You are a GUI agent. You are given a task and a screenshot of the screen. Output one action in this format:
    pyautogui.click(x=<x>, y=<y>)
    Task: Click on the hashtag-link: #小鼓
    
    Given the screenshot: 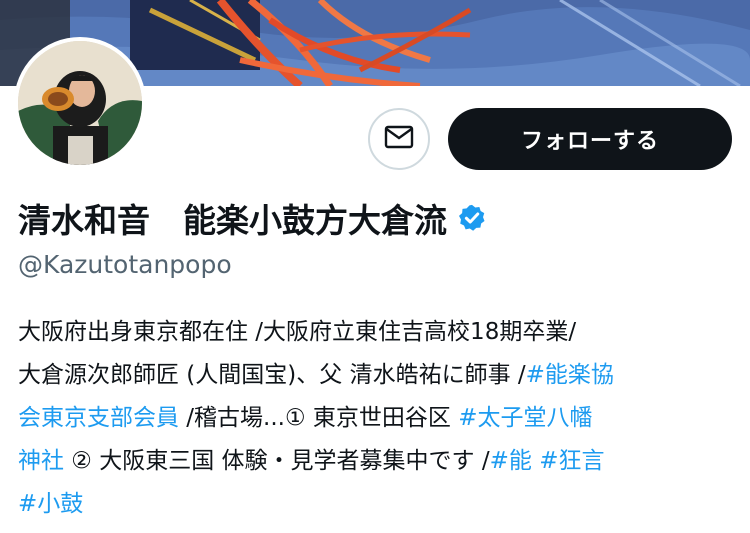 What is the action you would take?
    pyautogui.click(x=50, y=504)
    